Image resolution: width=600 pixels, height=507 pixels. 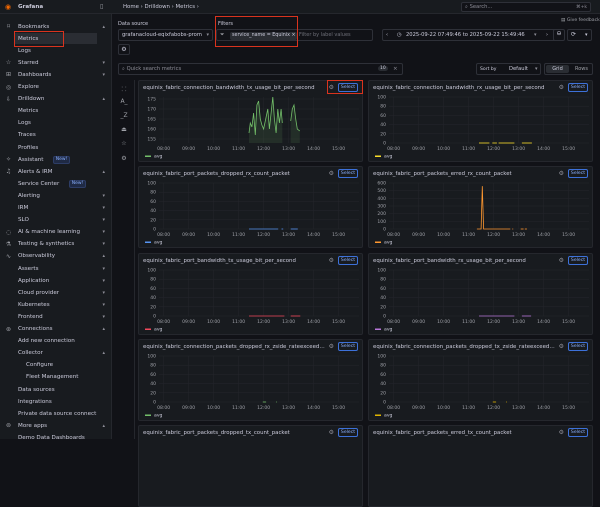 I want to click on breadcrumb-home: Home, so click(x=131, y=7).